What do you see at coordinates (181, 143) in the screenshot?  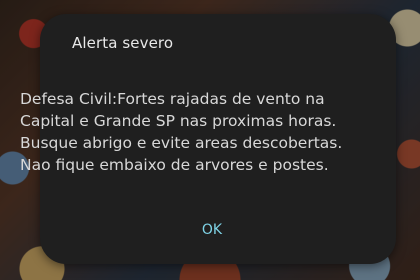 I see `message-line: Busque abrigo e evite areas descobertas.` at bounding box center [181, 143].